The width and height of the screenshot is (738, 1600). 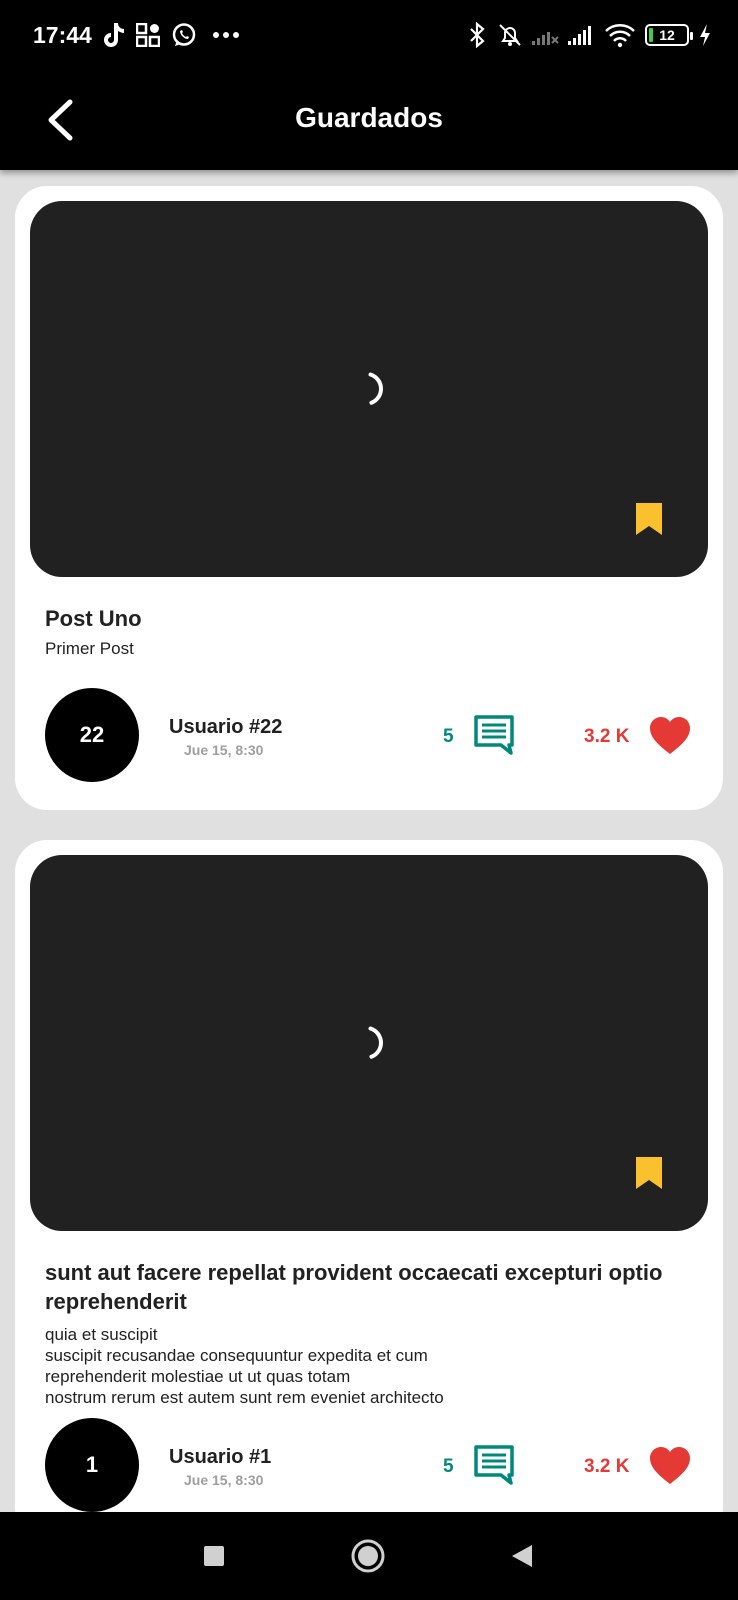 I want to click on home-button, so click(x=368, y=1556).